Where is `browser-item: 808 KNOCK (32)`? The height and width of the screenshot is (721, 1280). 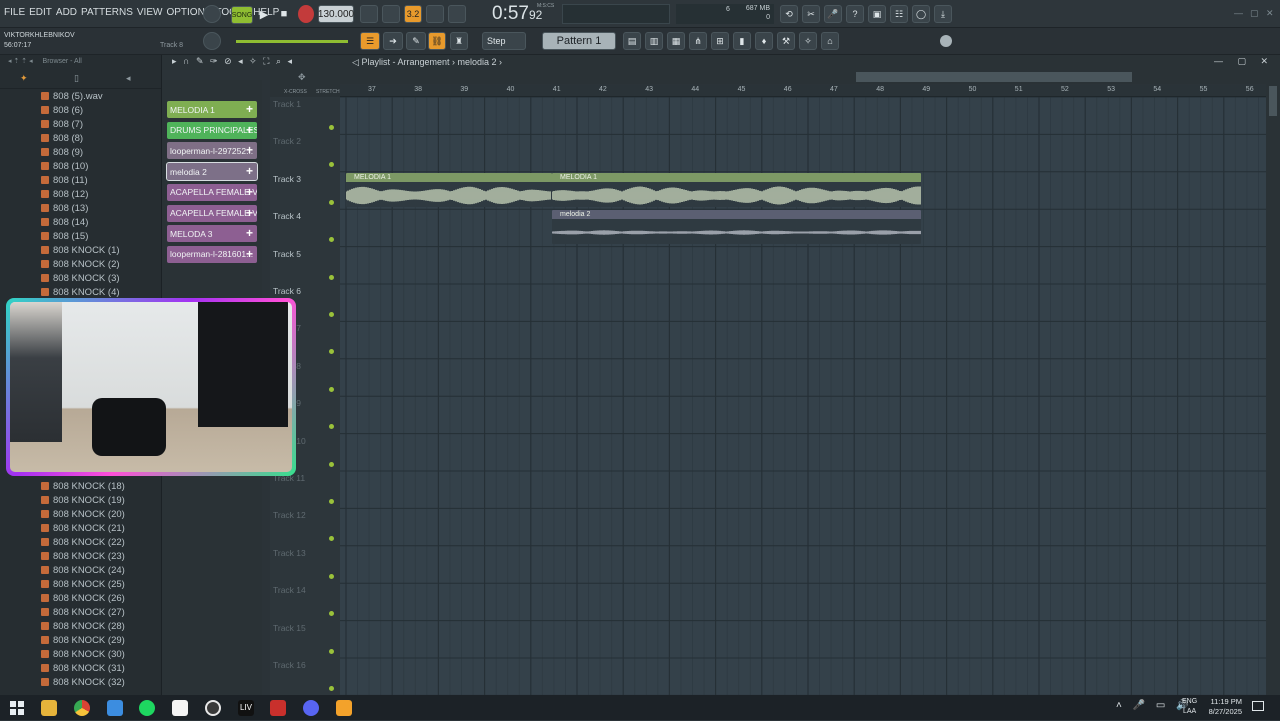
browser-item: 808 KNOCK (32) is located at coordinates (62, 682).